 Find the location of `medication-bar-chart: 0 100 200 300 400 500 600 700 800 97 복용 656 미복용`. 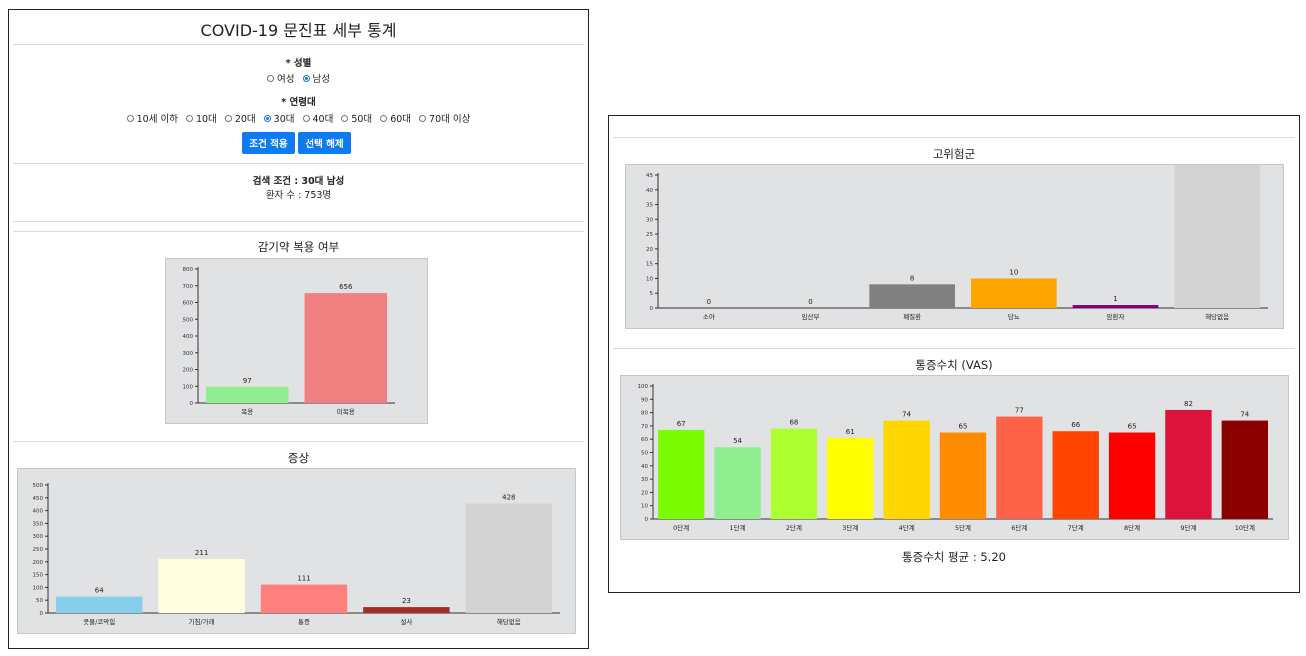

medication-bar-chart: 0 100 200 300 400 500 600 700 800 97 복용 656 미복용 is located at coordinates (289, 341).